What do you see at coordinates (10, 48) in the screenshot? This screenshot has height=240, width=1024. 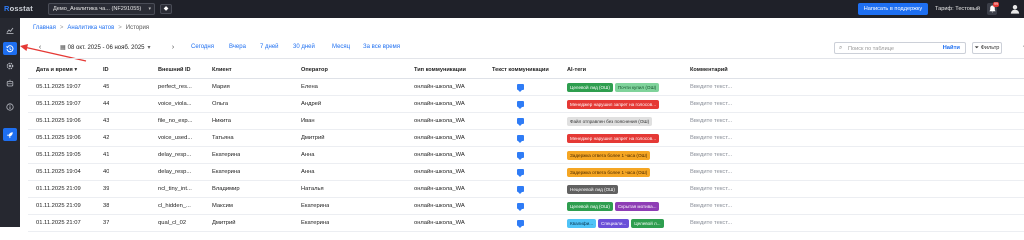 I see `history-icon` at bounding box center [10, 48].